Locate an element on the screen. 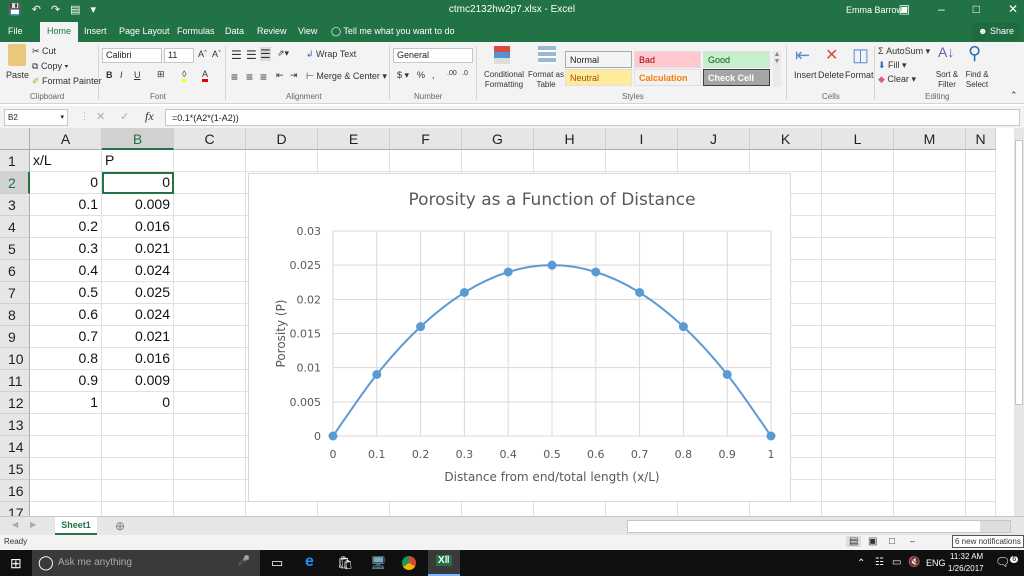 This screenshot has height=576, width=1024. comma-button: , is located at coordinates (433, 75).